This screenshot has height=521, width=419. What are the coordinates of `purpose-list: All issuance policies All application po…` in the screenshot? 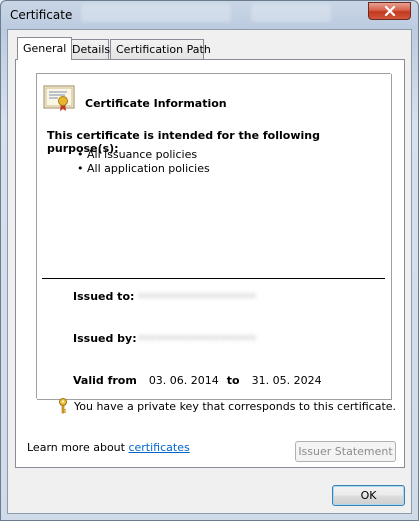 It's located at (143, 162).